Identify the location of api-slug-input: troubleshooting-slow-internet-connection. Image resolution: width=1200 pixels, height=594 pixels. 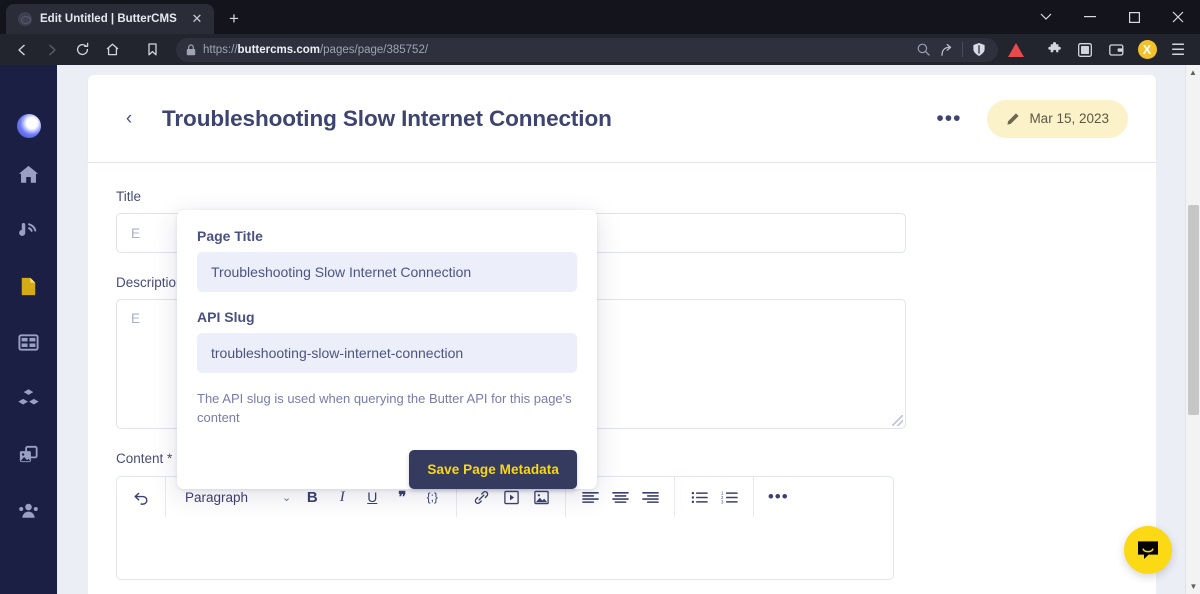
(387, 353).